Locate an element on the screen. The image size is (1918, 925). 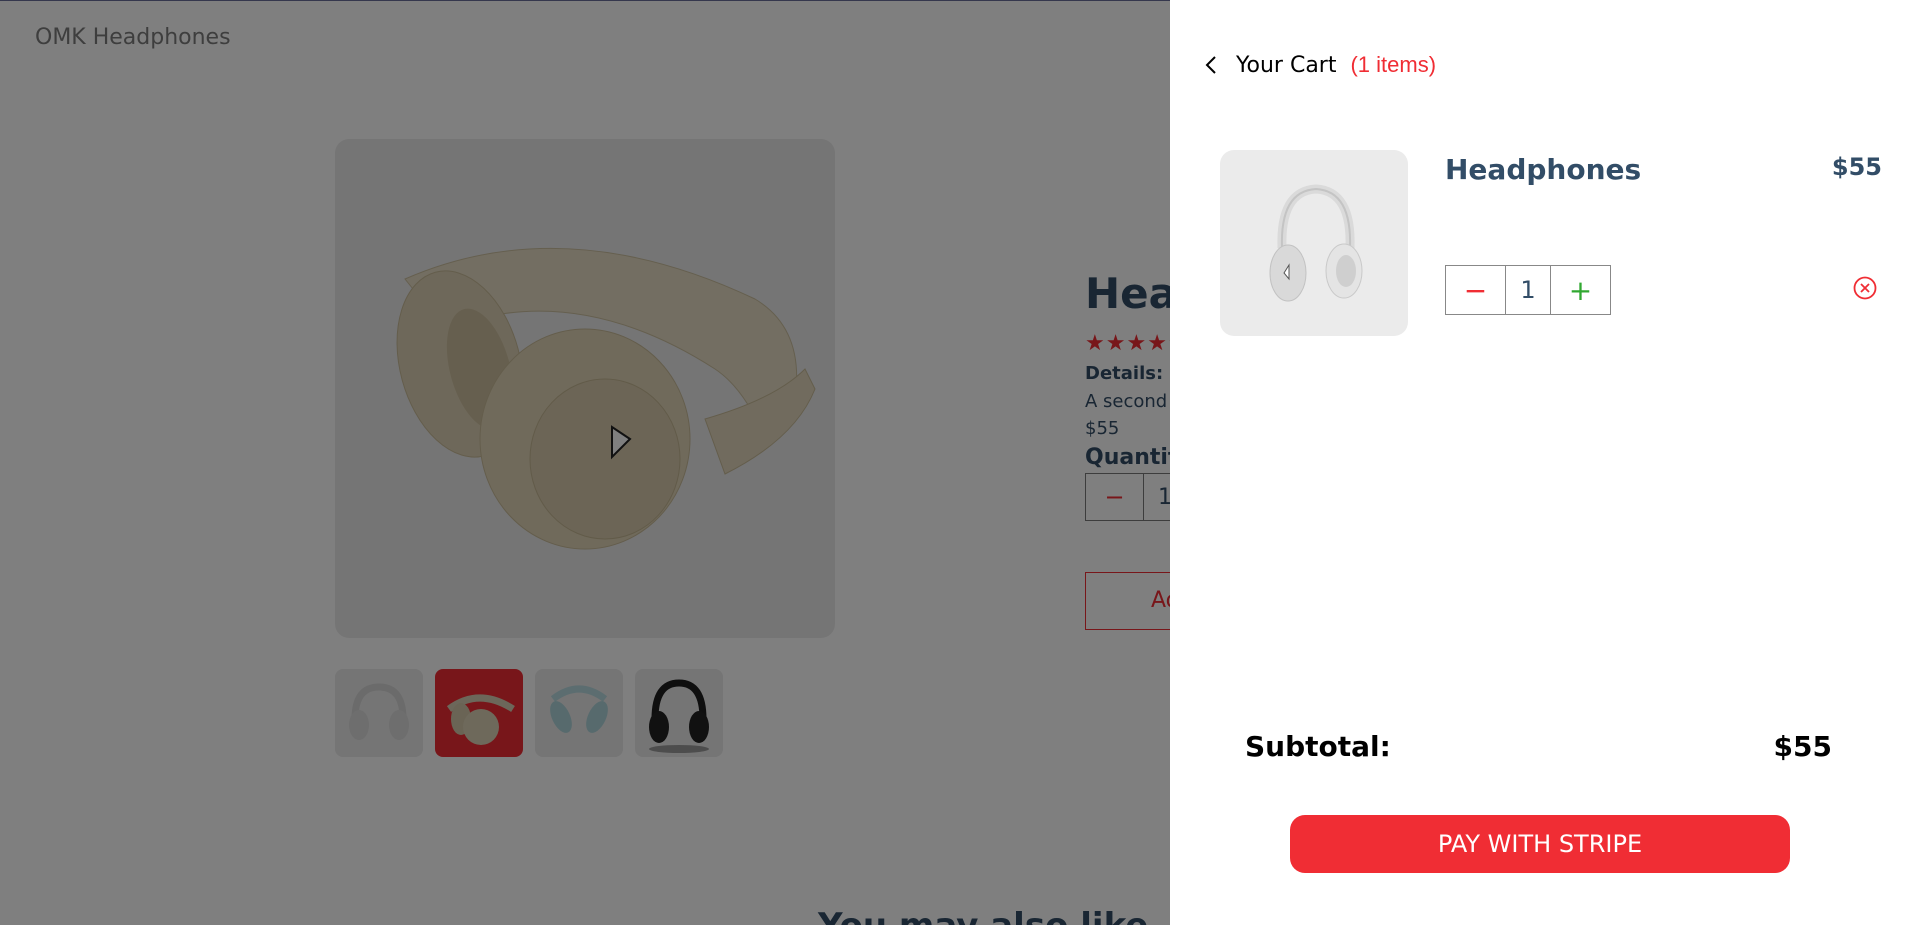
subtotal-label: Subtotal: is located at coordinates (1318, 746).